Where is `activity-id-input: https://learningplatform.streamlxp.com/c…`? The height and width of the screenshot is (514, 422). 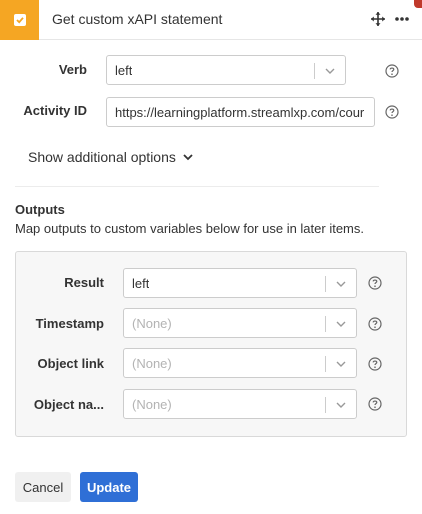
activity-id-input: https://learningplatform.streamlxp.com/c… is located at coordinates (240, 112).